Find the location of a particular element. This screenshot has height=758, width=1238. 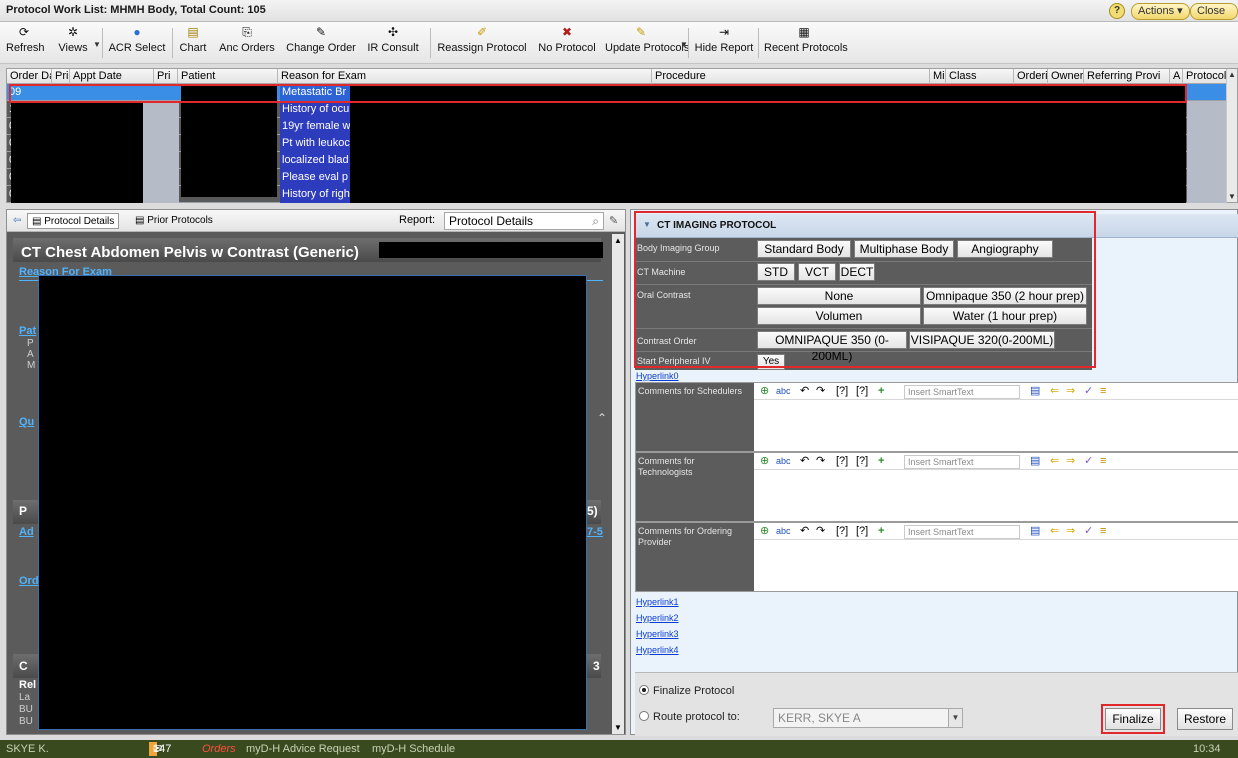

column-header-appt-date: Appt Date is located at coordinates (112, 76).